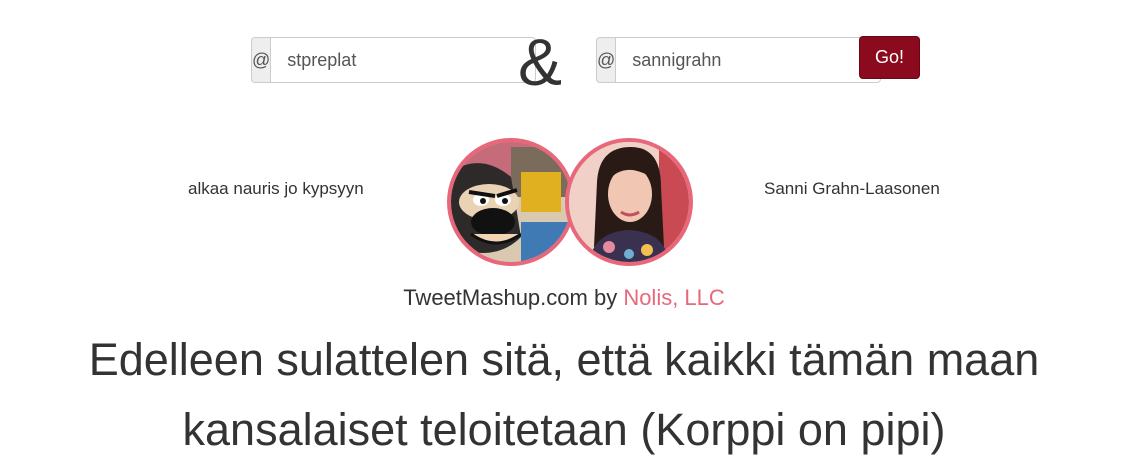  I want to click on go-button: Go!, so click(889, 57).